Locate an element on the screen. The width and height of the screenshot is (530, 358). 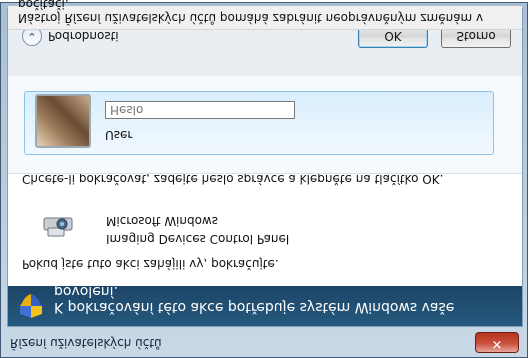
details-label: Podrobnosti is located at coordinates (83, 36).